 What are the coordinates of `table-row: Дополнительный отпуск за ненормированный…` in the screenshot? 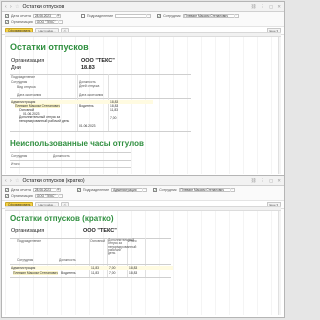 It's located at (44, 119).